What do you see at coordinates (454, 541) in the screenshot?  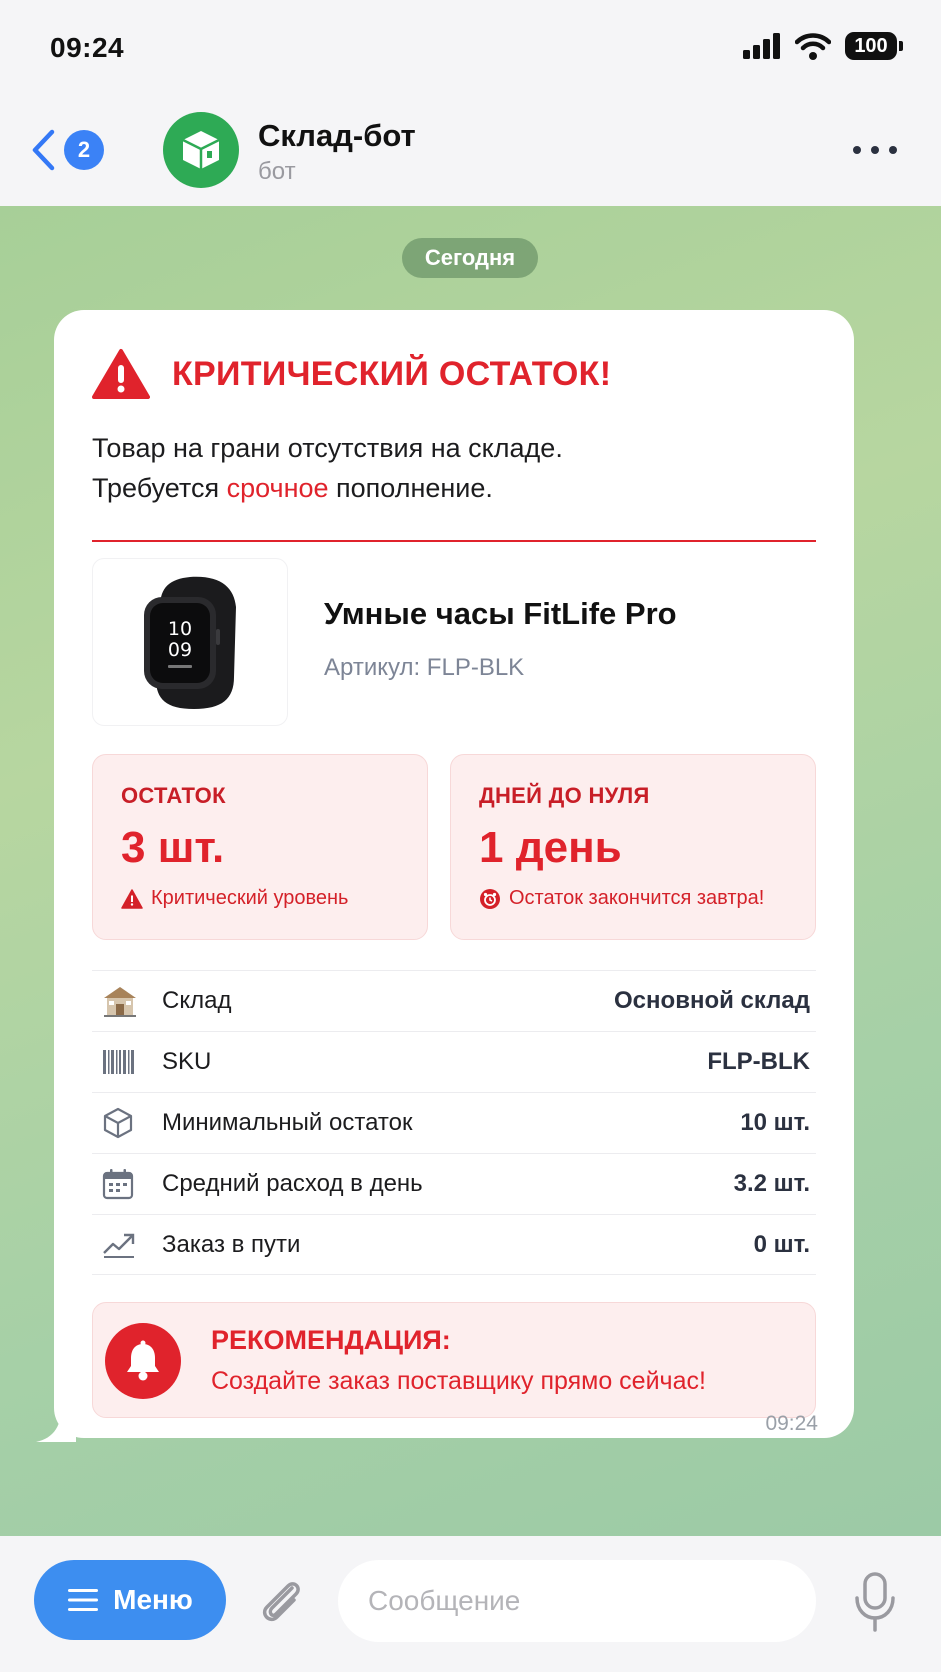 I see `alert-divider` at bounding box center [454, 541].